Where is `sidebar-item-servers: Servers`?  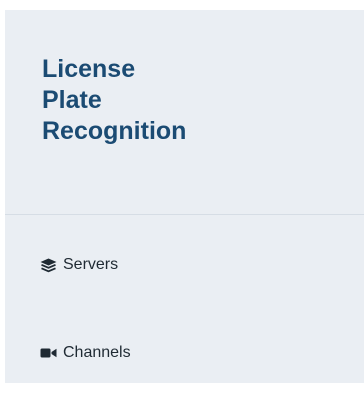 sidebar-item-servers: Servers is located at coordinates (78, 265).